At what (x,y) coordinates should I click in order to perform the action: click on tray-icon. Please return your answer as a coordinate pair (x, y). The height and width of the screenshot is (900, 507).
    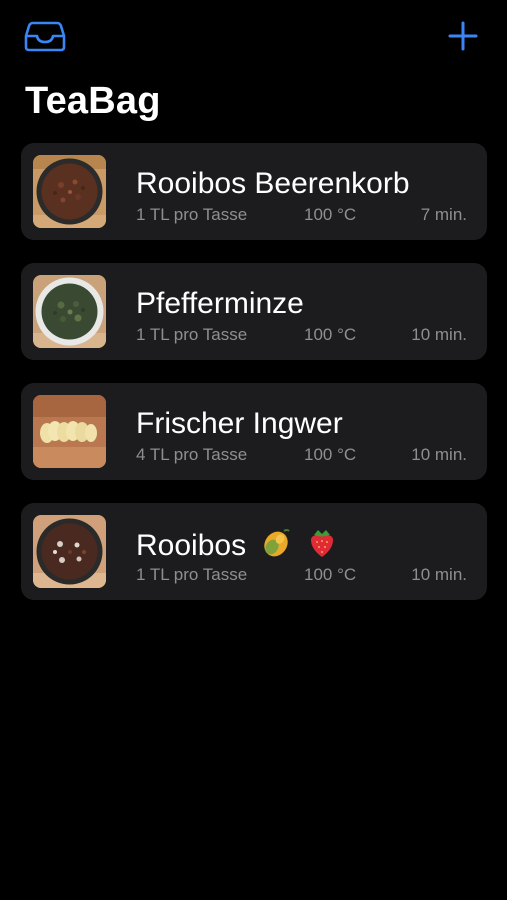
    Looking at the image, I should click on (45, 38).